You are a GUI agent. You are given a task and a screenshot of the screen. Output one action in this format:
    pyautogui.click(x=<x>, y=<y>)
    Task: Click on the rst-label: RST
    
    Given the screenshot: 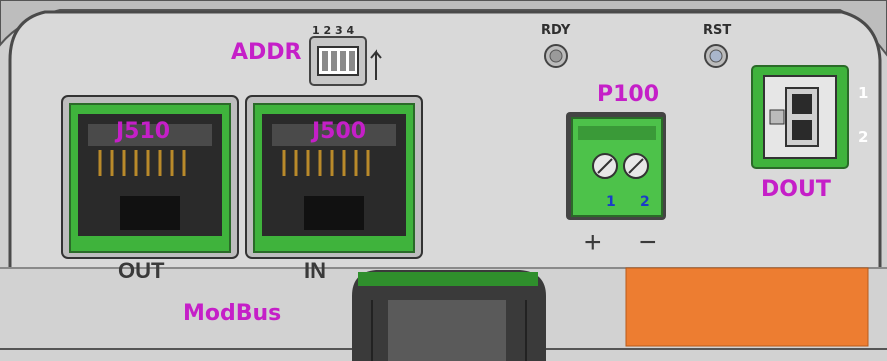 What is the action you would take?
    pyautogui.click(x=717, y=30)
    